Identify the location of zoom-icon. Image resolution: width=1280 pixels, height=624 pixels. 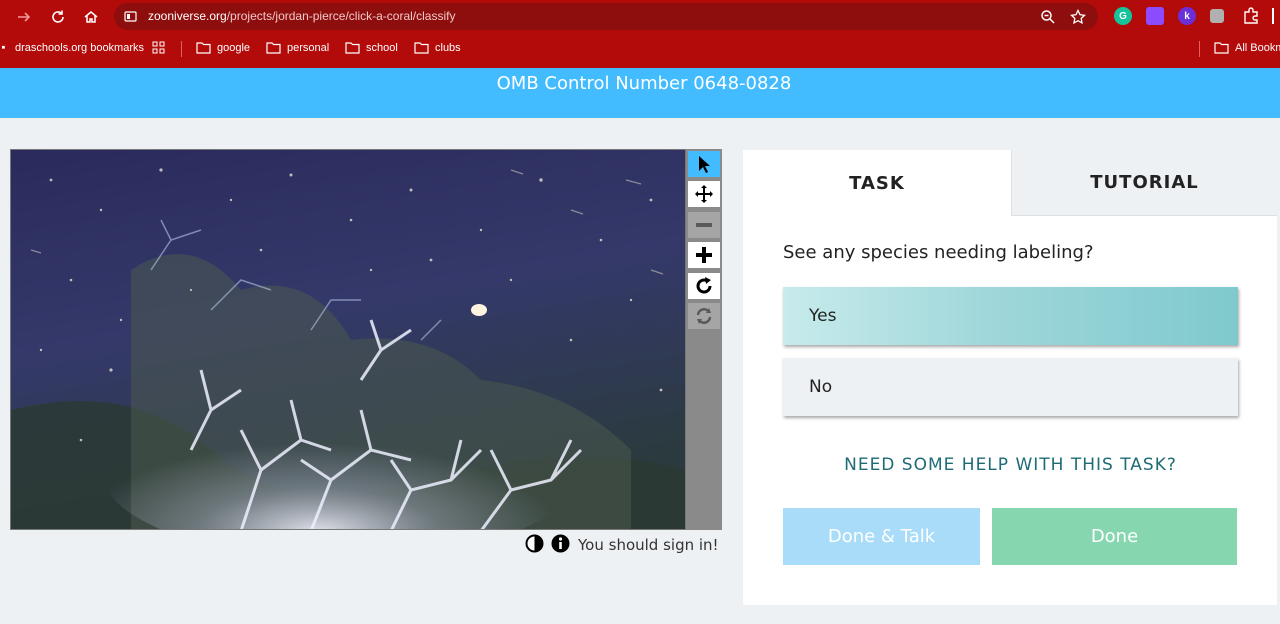
(1048, 17).